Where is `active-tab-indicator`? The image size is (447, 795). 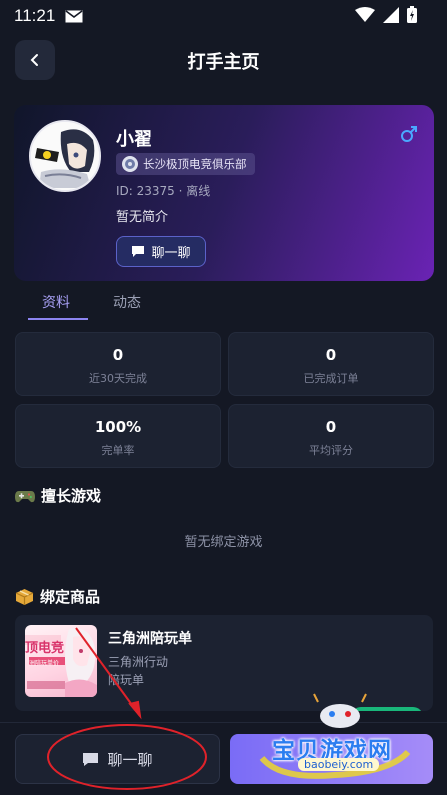
active-tab-indicator is located at coordinates (58, 319).